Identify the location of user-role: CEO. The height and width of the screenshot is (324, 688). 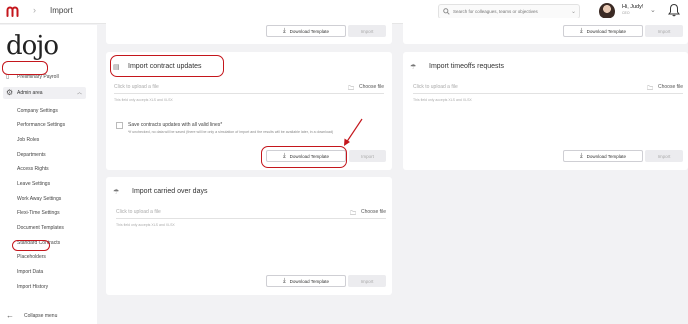
(626, 13).